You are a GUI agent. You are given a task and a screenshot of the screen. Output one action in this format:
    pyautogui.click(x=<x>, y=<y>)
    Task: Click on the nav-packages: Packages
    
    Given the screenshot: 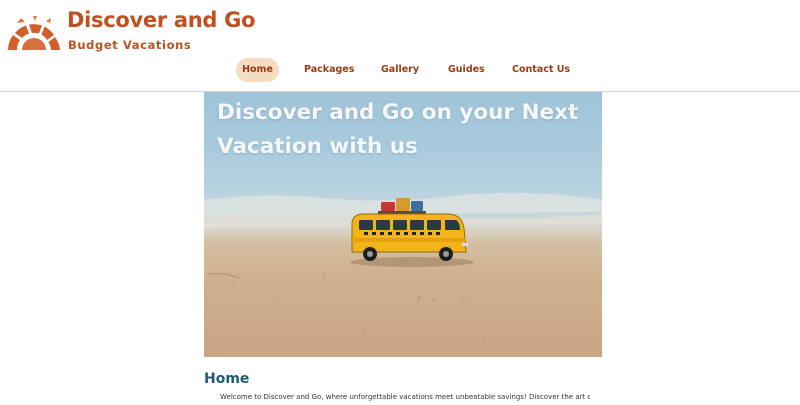 What is the action you would take?
    pyautogui.click(x=329, y=70)
    